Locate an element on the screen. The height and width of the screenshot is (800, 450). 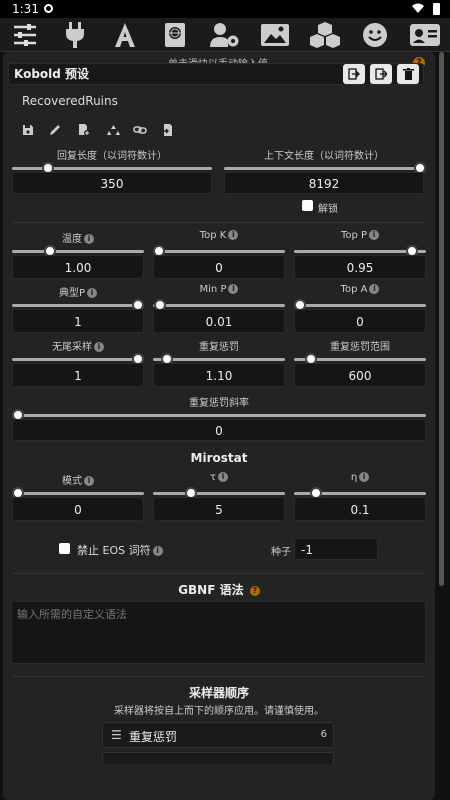
grid-slider-value: 1.10 is located at coordinates (219, 375).